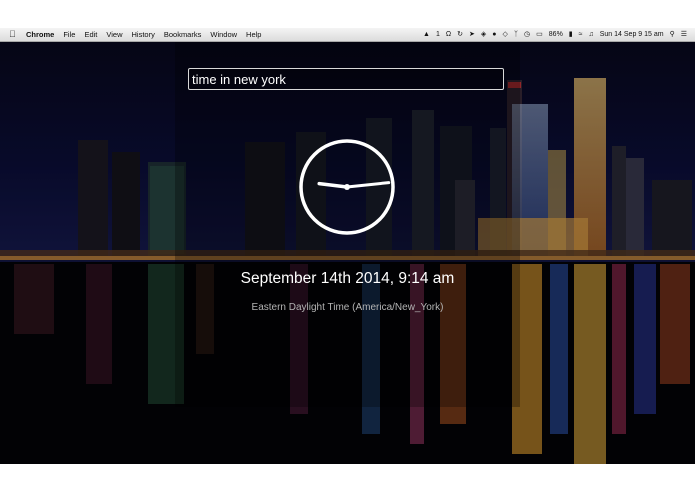 This screenshot has height=494, width=695. I want to click on clock-hour-hand, so click(333, 185).